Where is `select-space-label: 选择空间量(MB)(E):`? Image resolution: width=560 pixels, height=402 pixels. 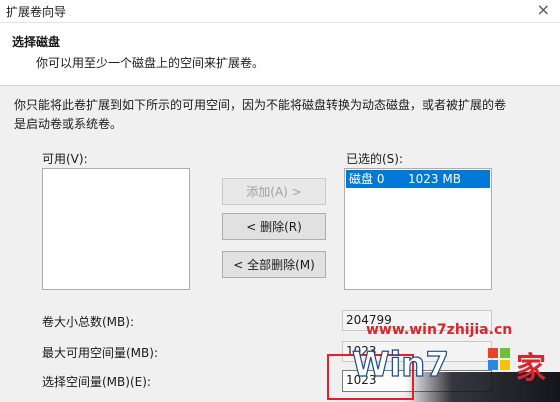
select-space-label: 选择空间量(MB)(E): is located at coordinates (96, 382).